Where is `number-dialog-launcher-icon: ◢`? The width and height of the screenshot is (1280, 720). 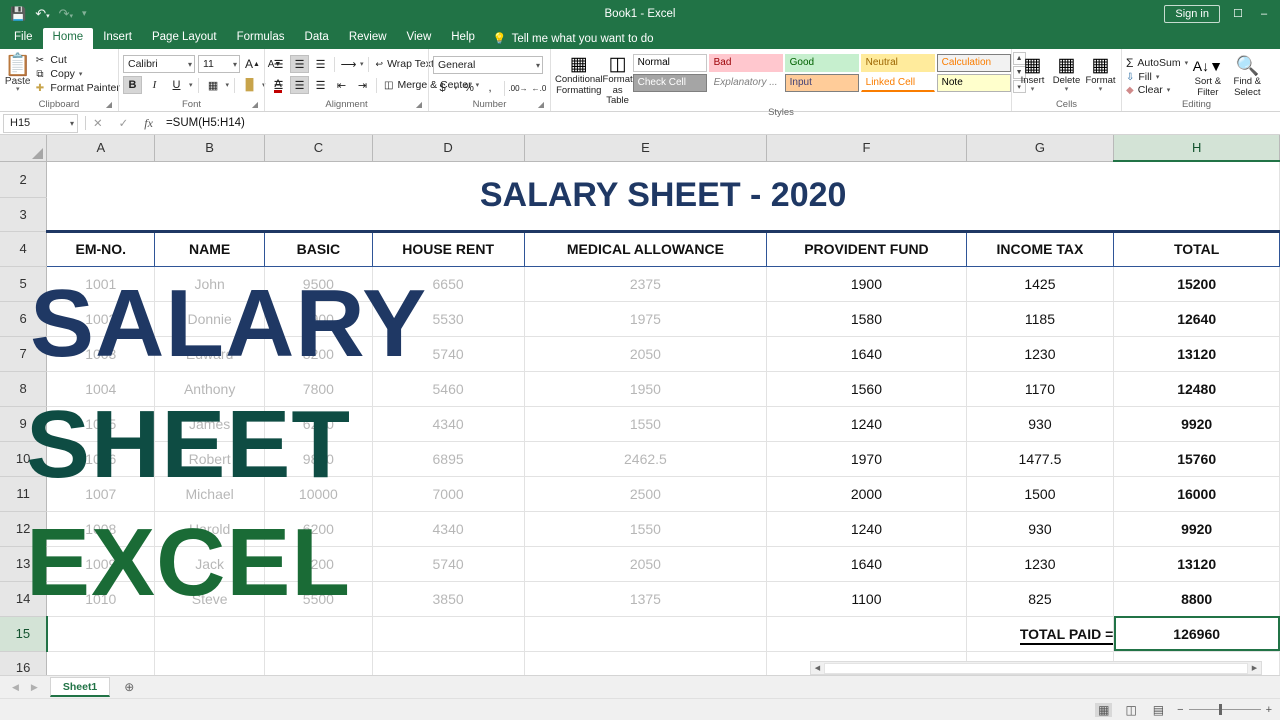 number-dialog-launcher-icon: ◢ is located at coordinates (541, 105).